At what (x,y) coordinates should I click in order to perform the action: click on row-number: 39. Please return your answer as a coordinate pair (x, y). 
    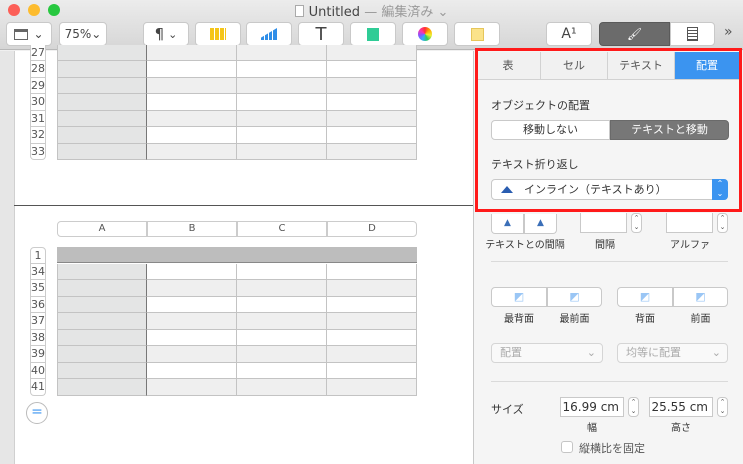
    Looking at the image, I should click on (38, 354).